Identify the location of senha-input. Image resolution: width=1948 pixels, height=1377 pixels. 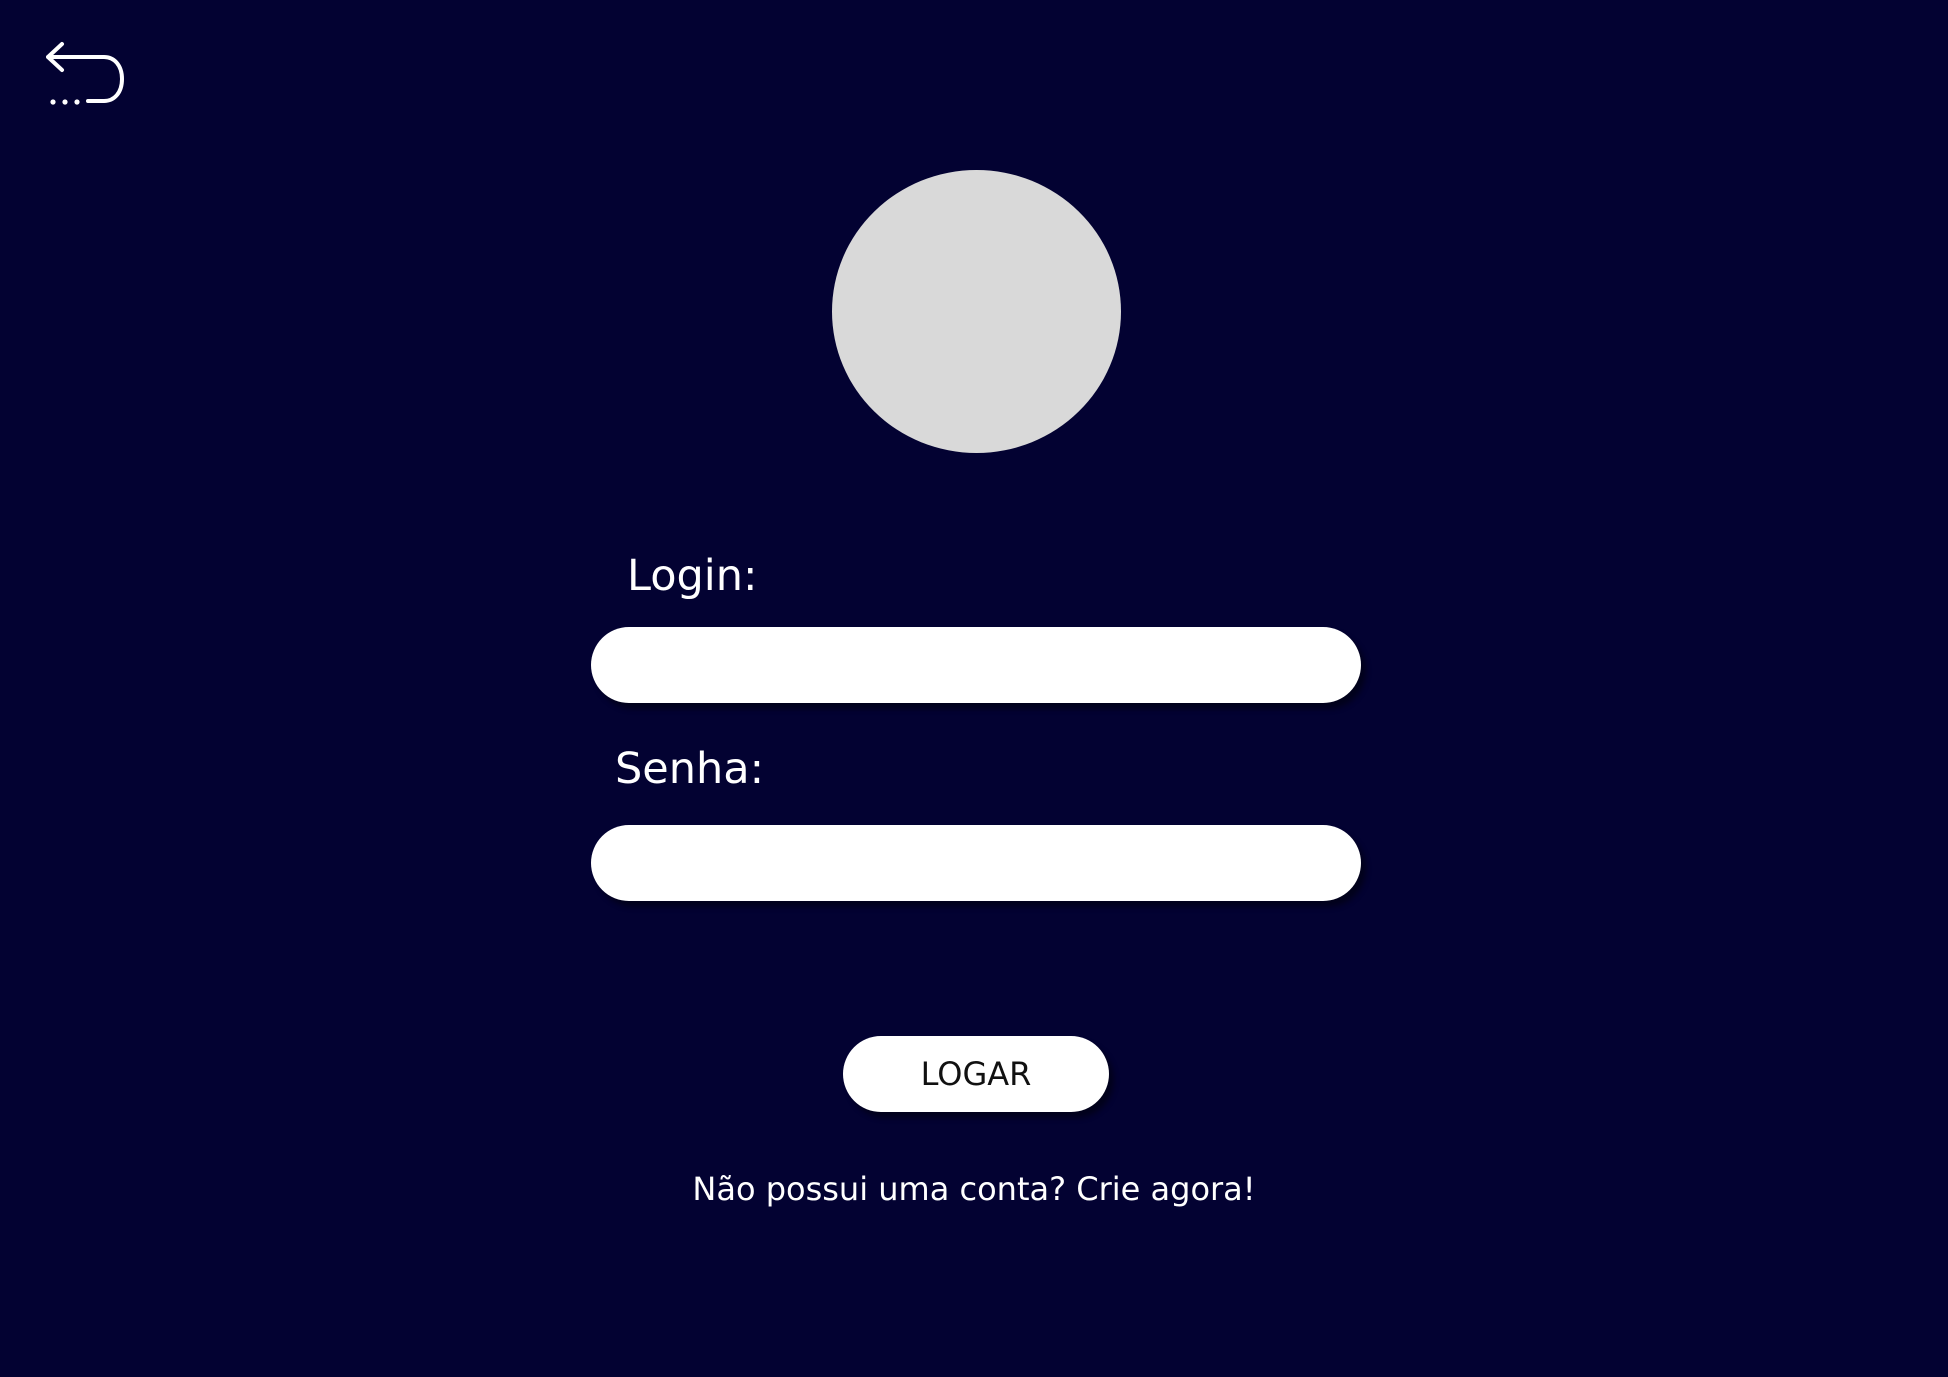
(976, 863).